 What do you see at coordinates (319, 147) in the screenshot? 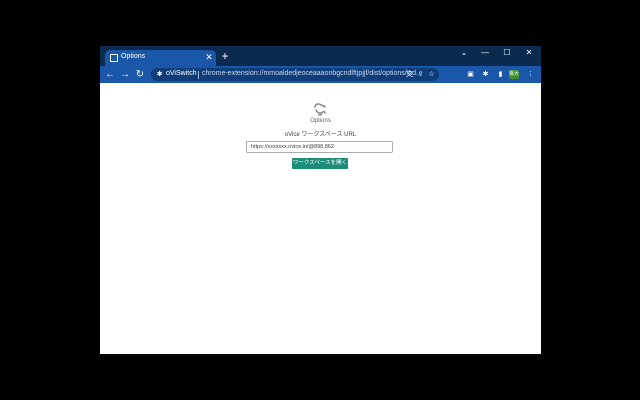
I see `workspace-url-input` at bounding box center [319, 147].